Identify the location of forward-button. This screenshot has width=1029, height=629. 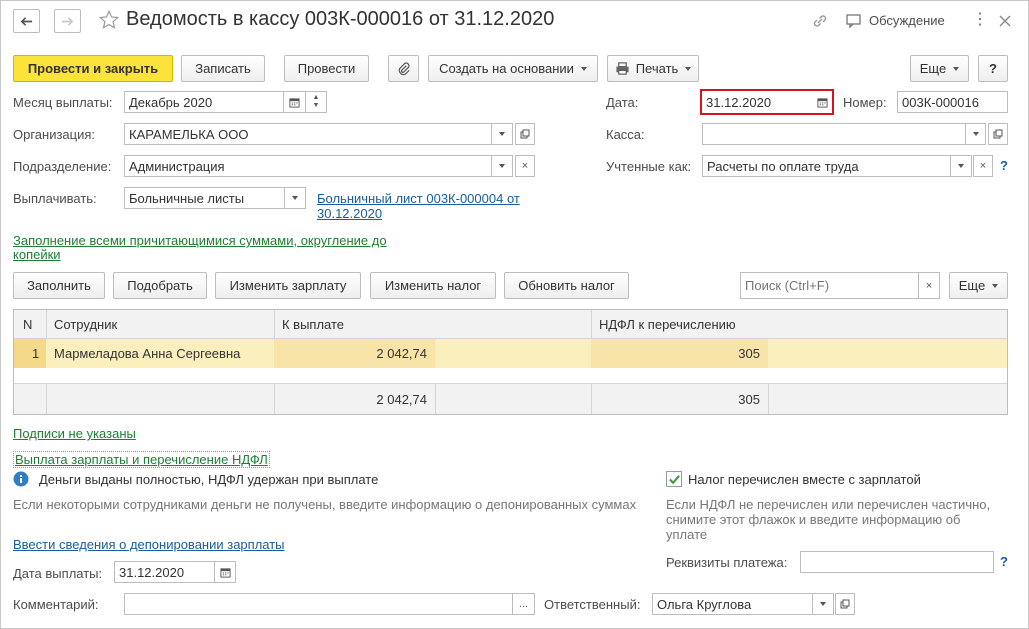
(67, 21).